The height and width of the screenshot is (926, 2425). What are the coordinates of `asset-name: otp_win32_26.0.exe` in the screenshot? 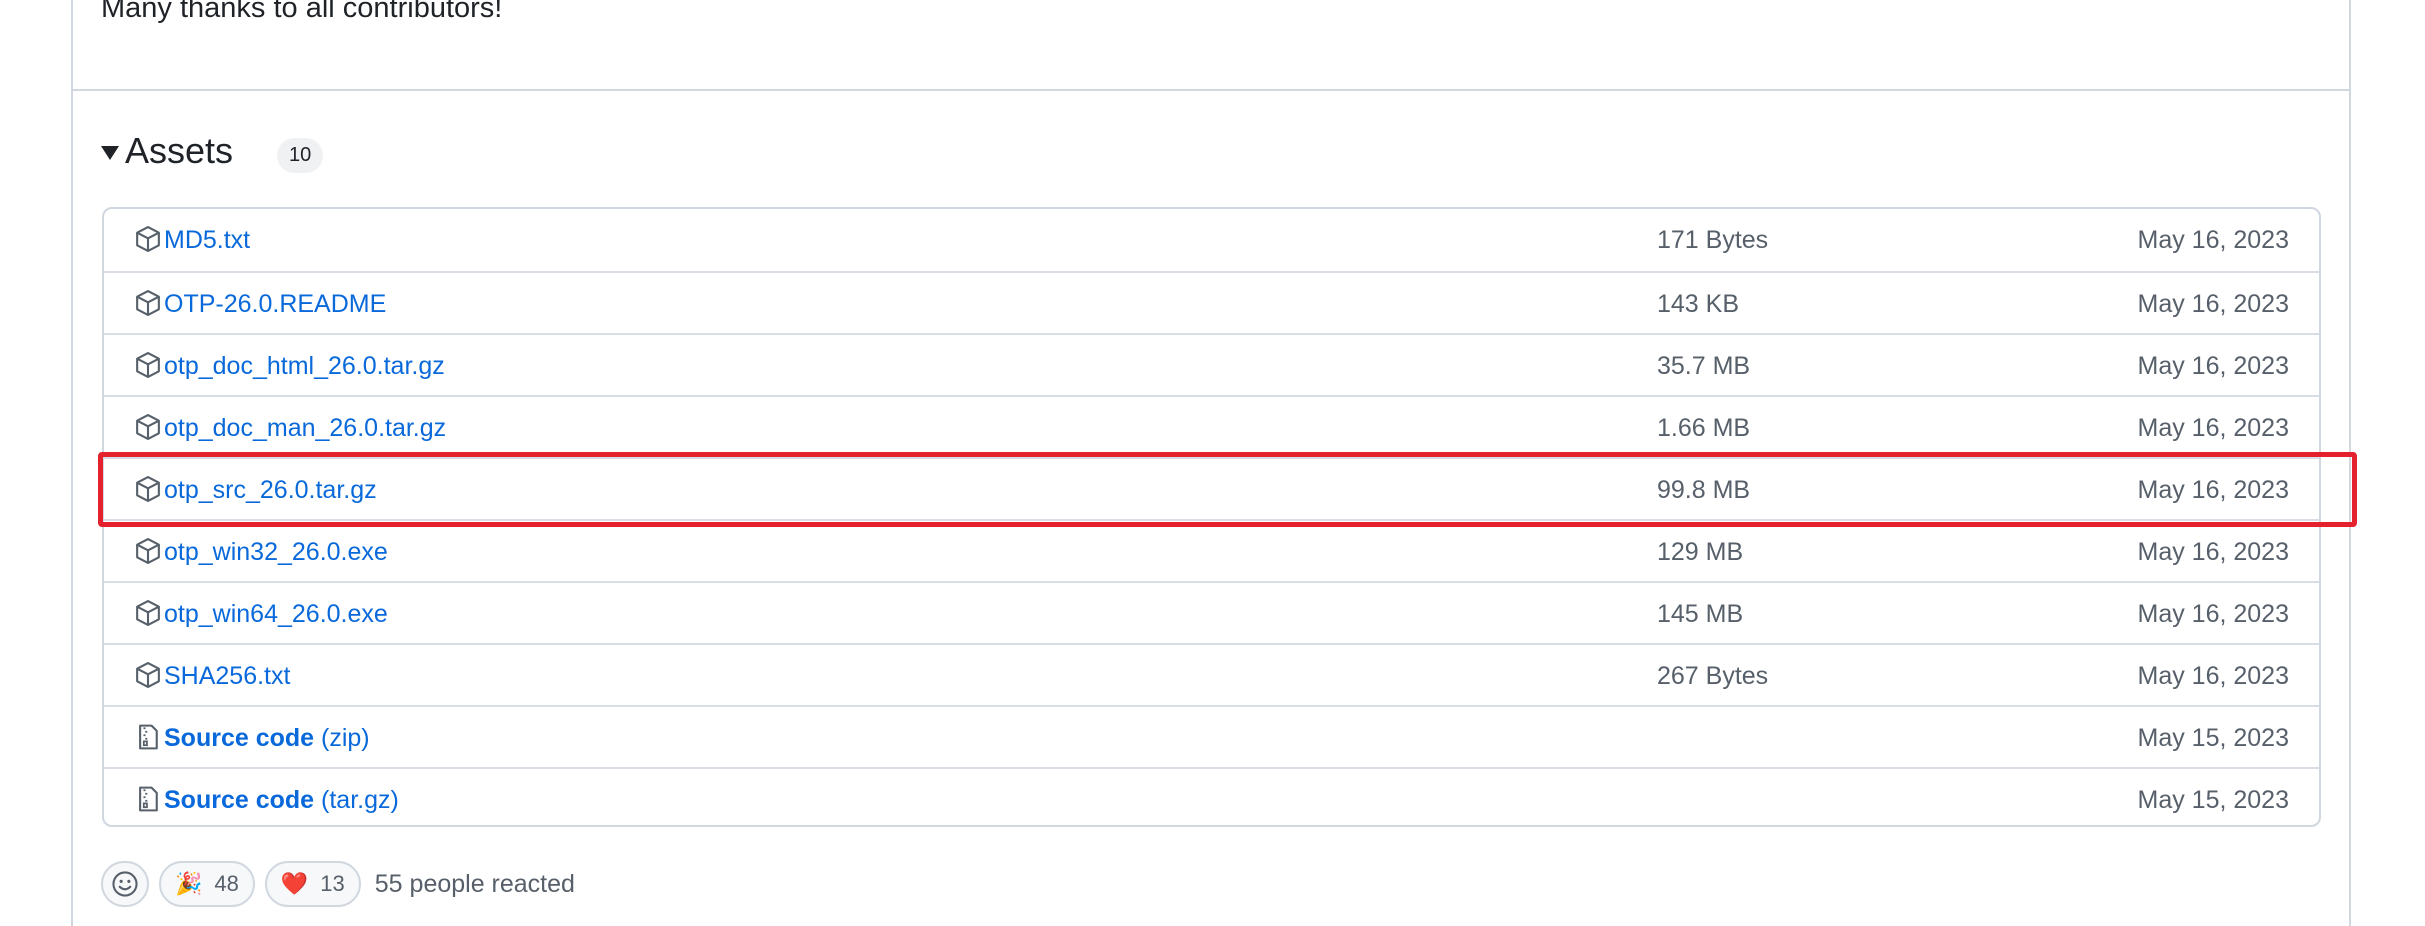 It's located at (276, 552).